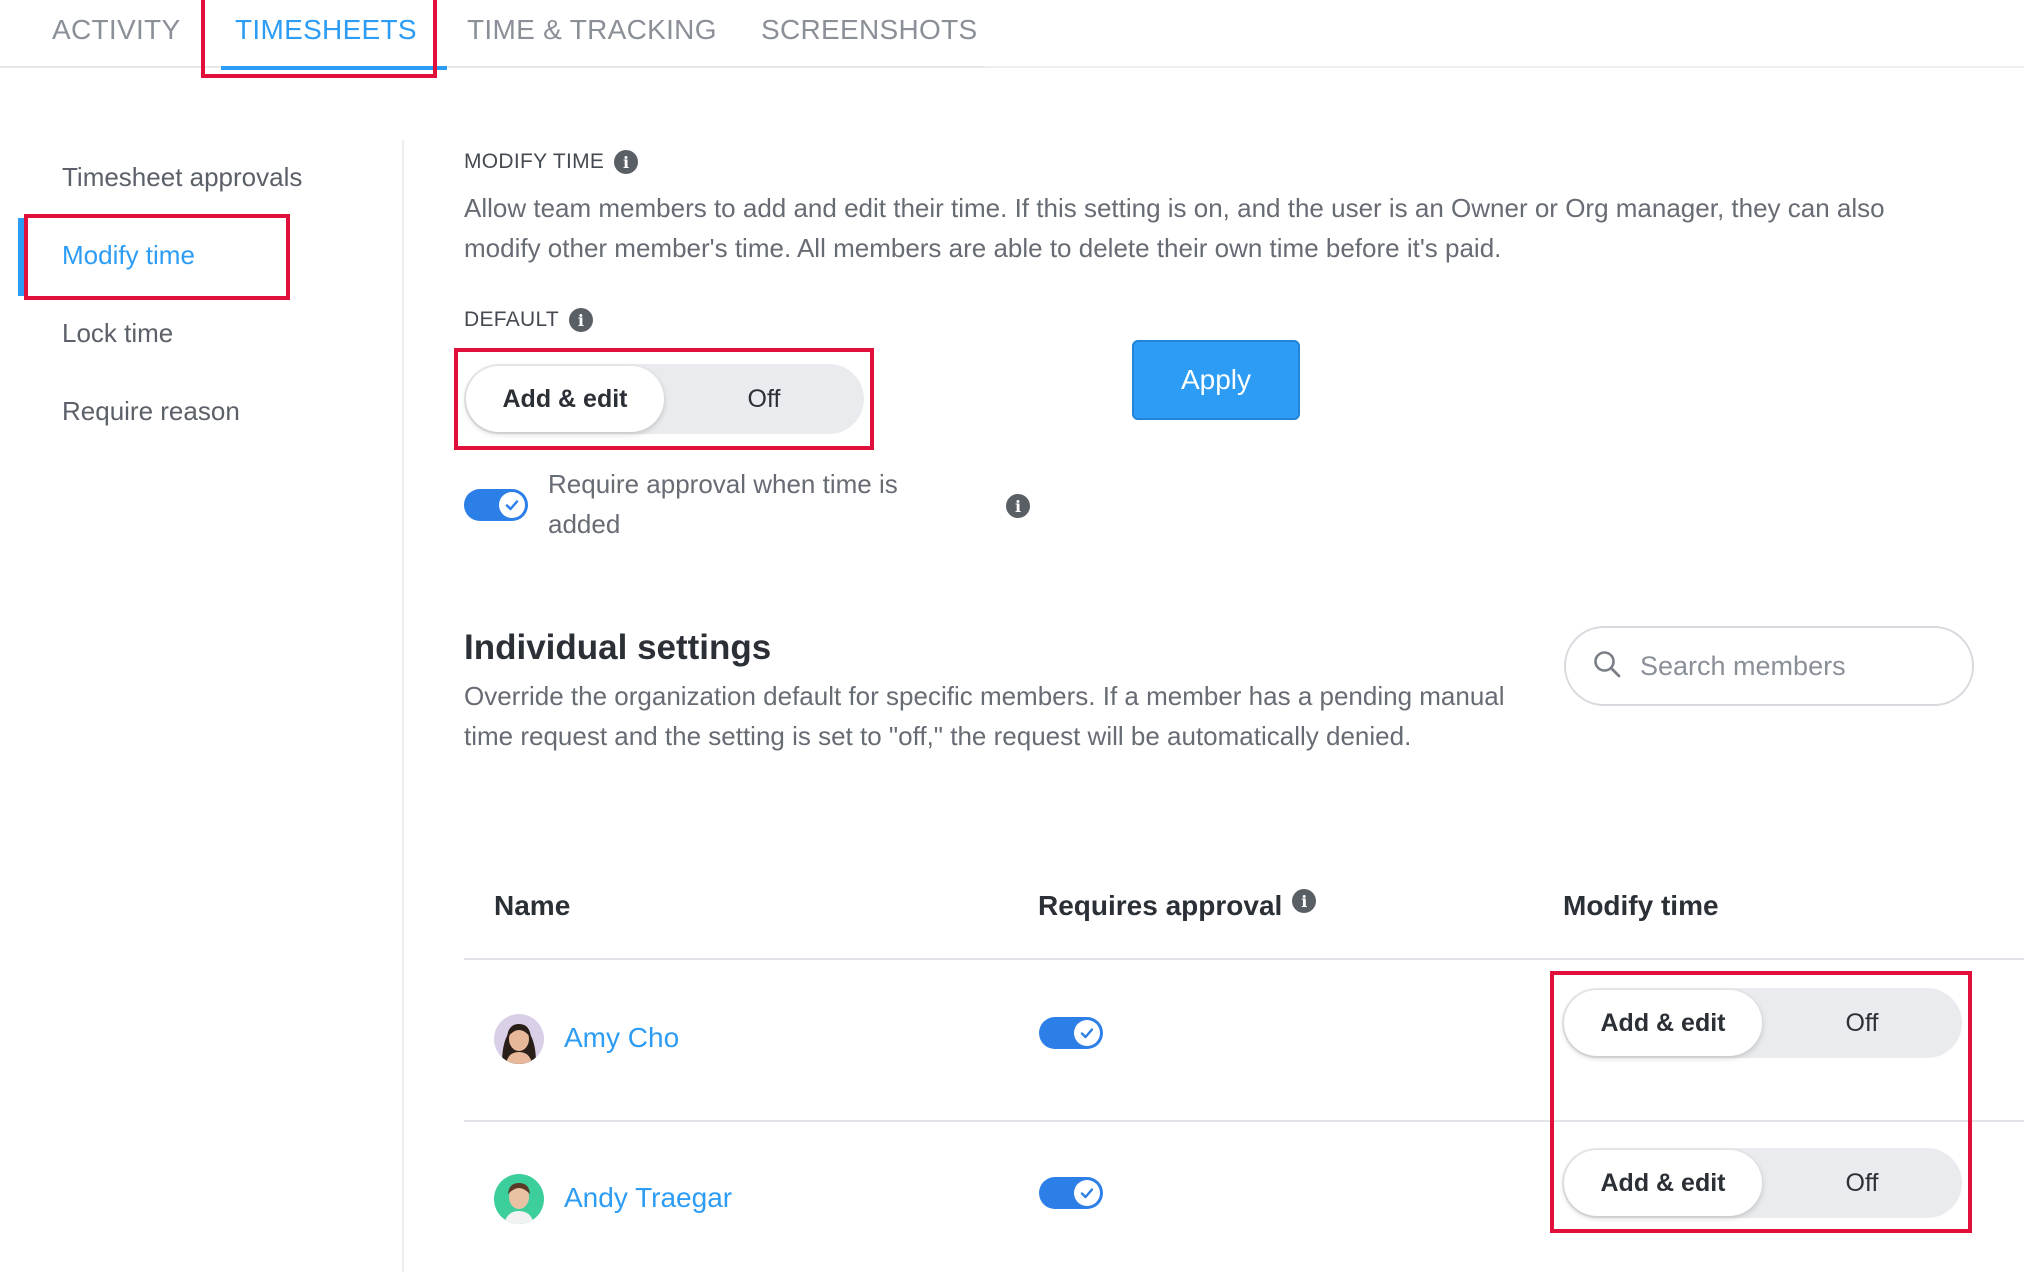  I want to click on default-modify-time-selector: Add & edit Off, so click(664, 399).